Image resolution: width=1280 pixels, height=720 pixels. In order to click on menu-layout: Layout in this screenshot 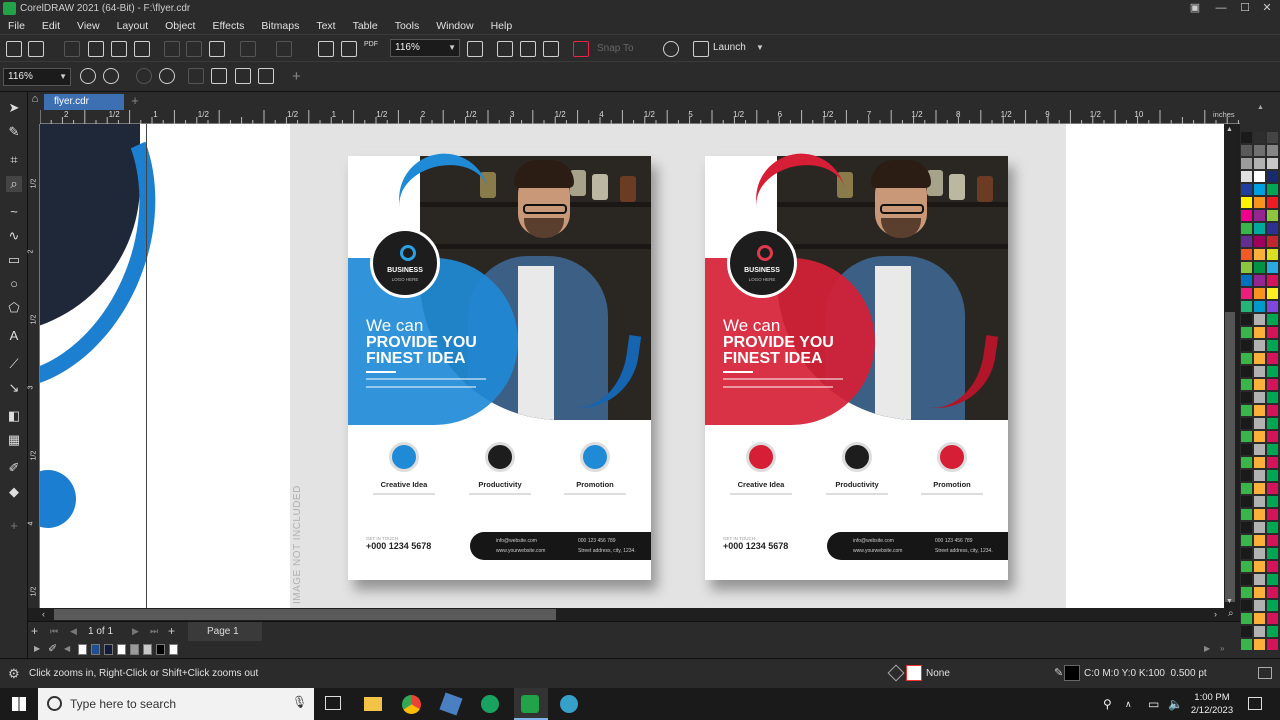, I will do `click(133, 26)`.